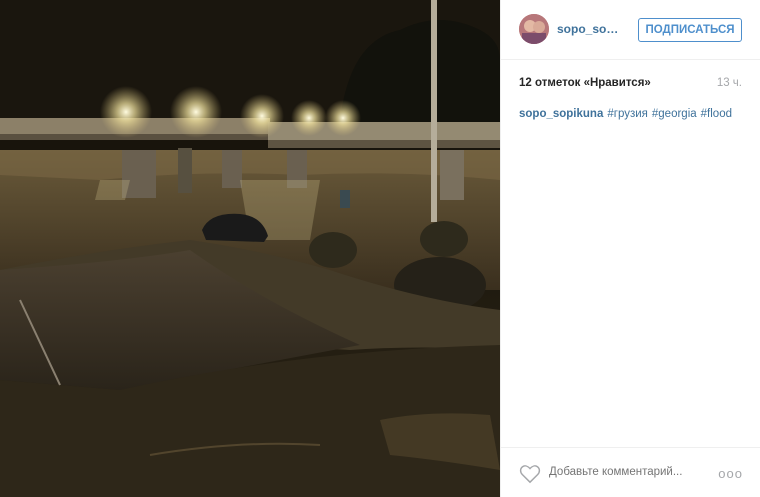 This screenshot has width=760, height=497. What do you see at coordinates (561, 114) in the screenshot?
I see `caption-username: sopo_sopikuna` at bounding box center [561, 114].